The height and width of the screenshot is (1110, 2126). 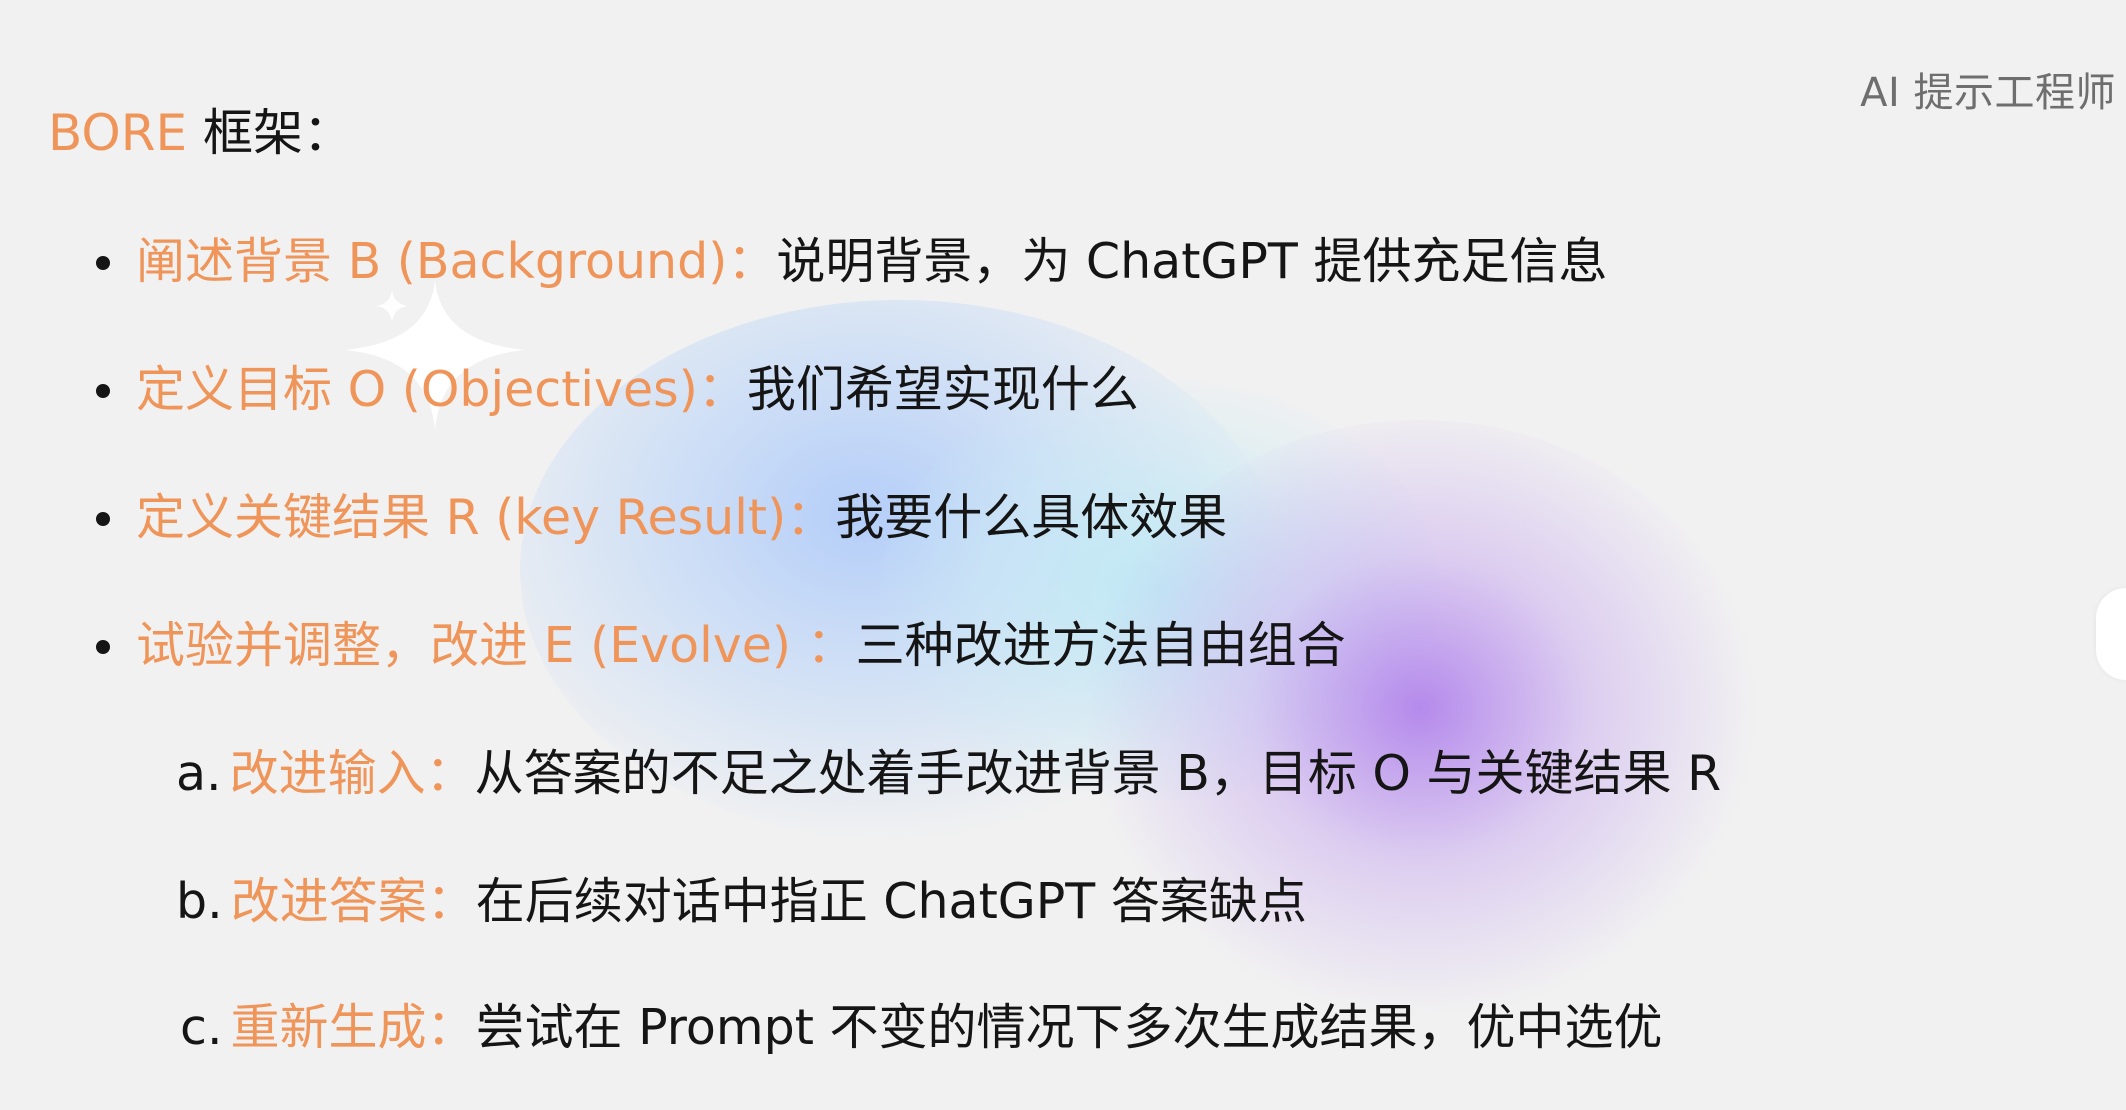 I want to click on list-item-label: 定义目标 O (Objectives)：, so click(x=441, y=389).